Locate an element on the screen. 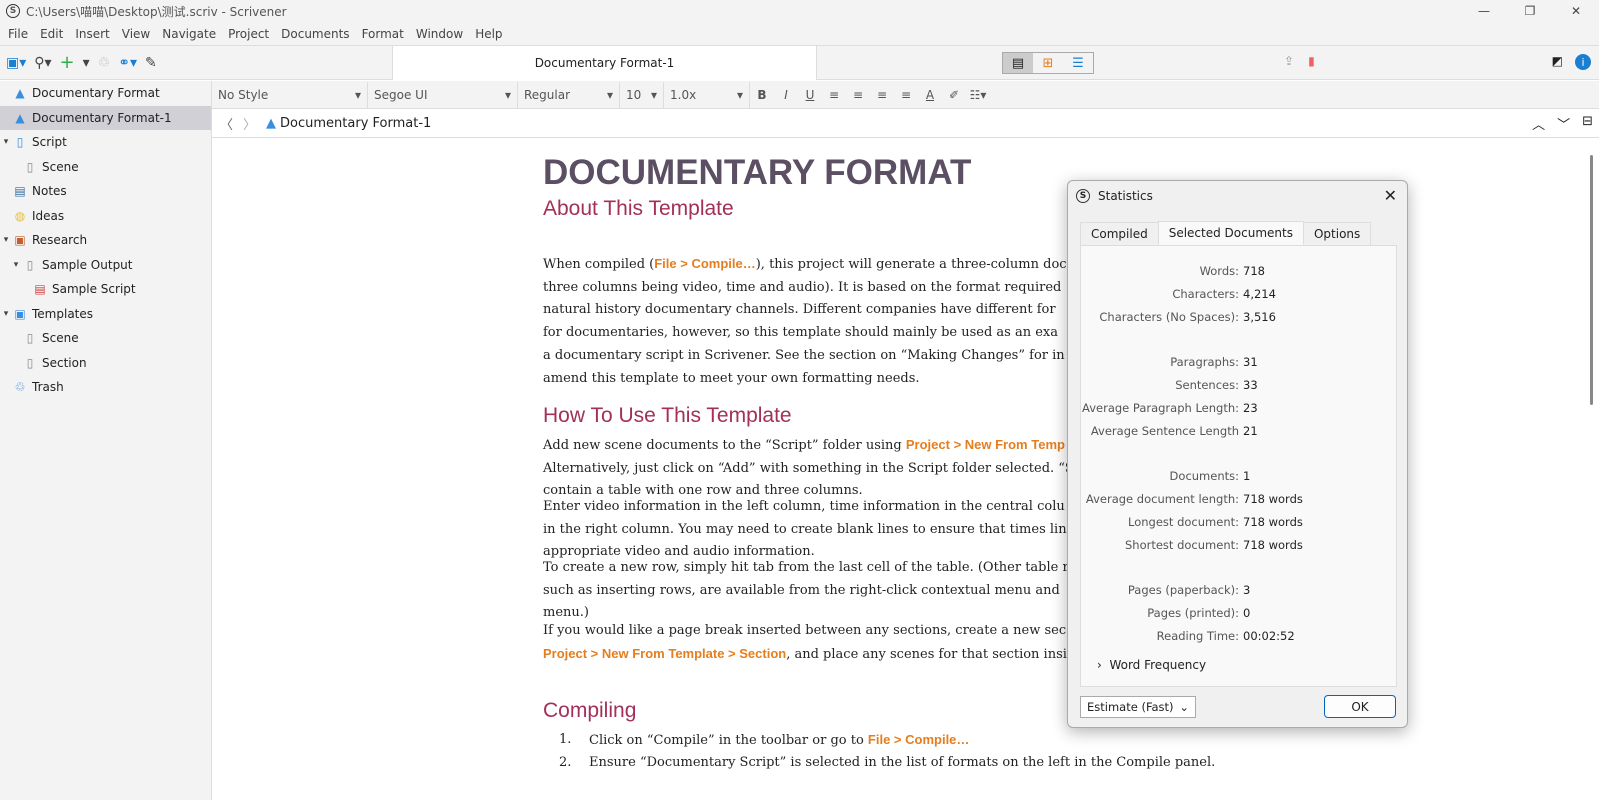 Image resolution: width=1599 pixels, height=800 pixels. stat-label: Characters (No Spaces): is located at coordinates (1169, 317).